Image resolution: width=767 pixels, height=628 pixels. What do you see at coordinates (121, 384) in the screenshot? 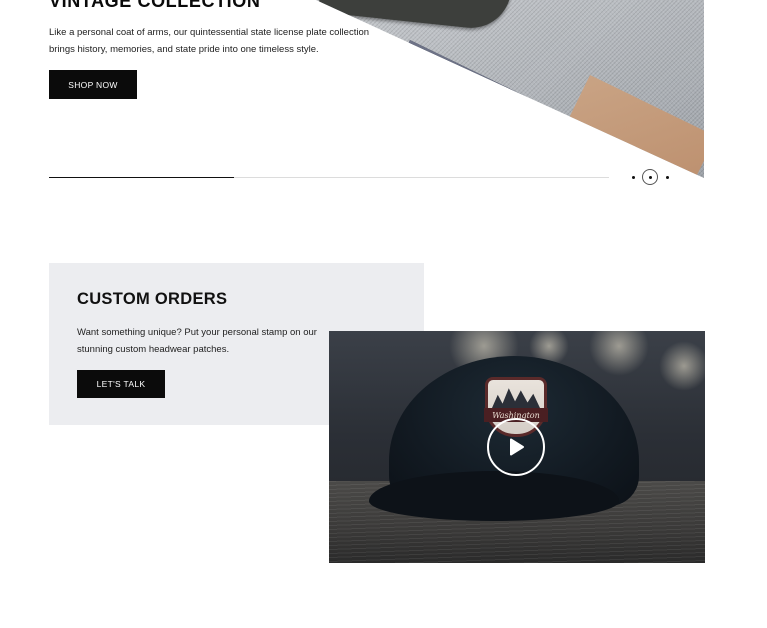
I see `lets-talk-button: LET'S TALK` at bounding box center [121, 384].